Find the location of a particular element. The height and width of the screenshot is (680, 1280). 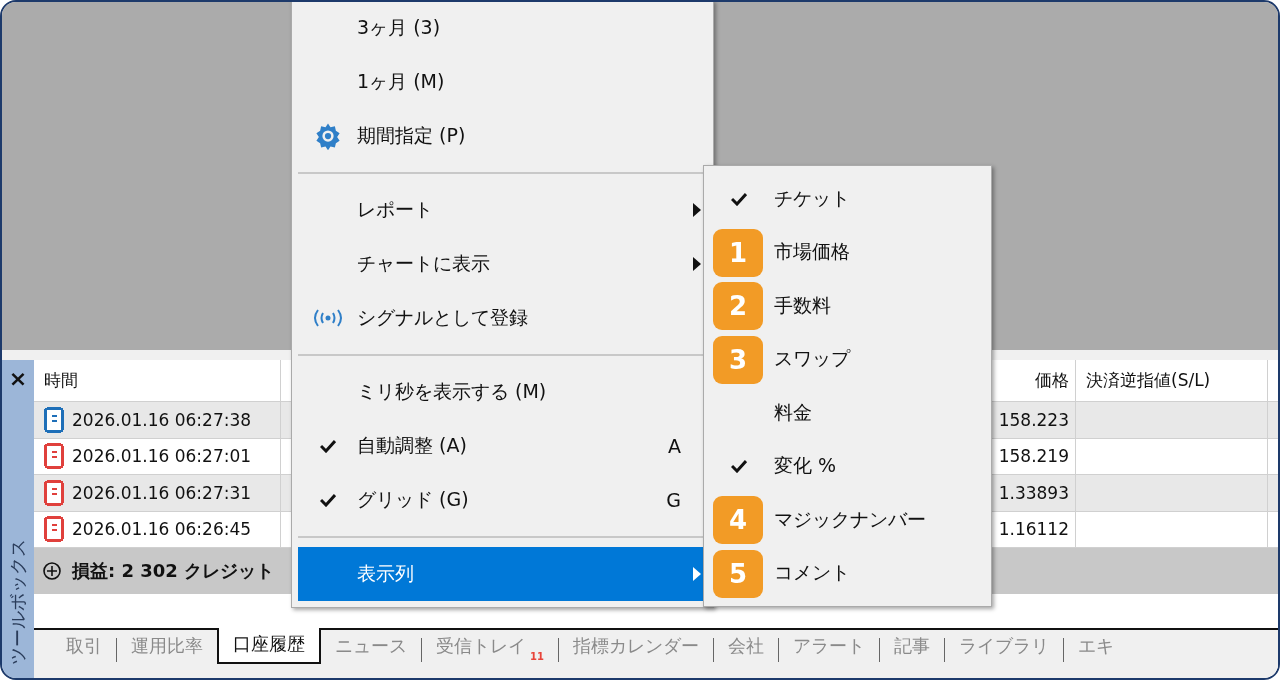

menu-item: レポート is located at coordinates (502, 210).